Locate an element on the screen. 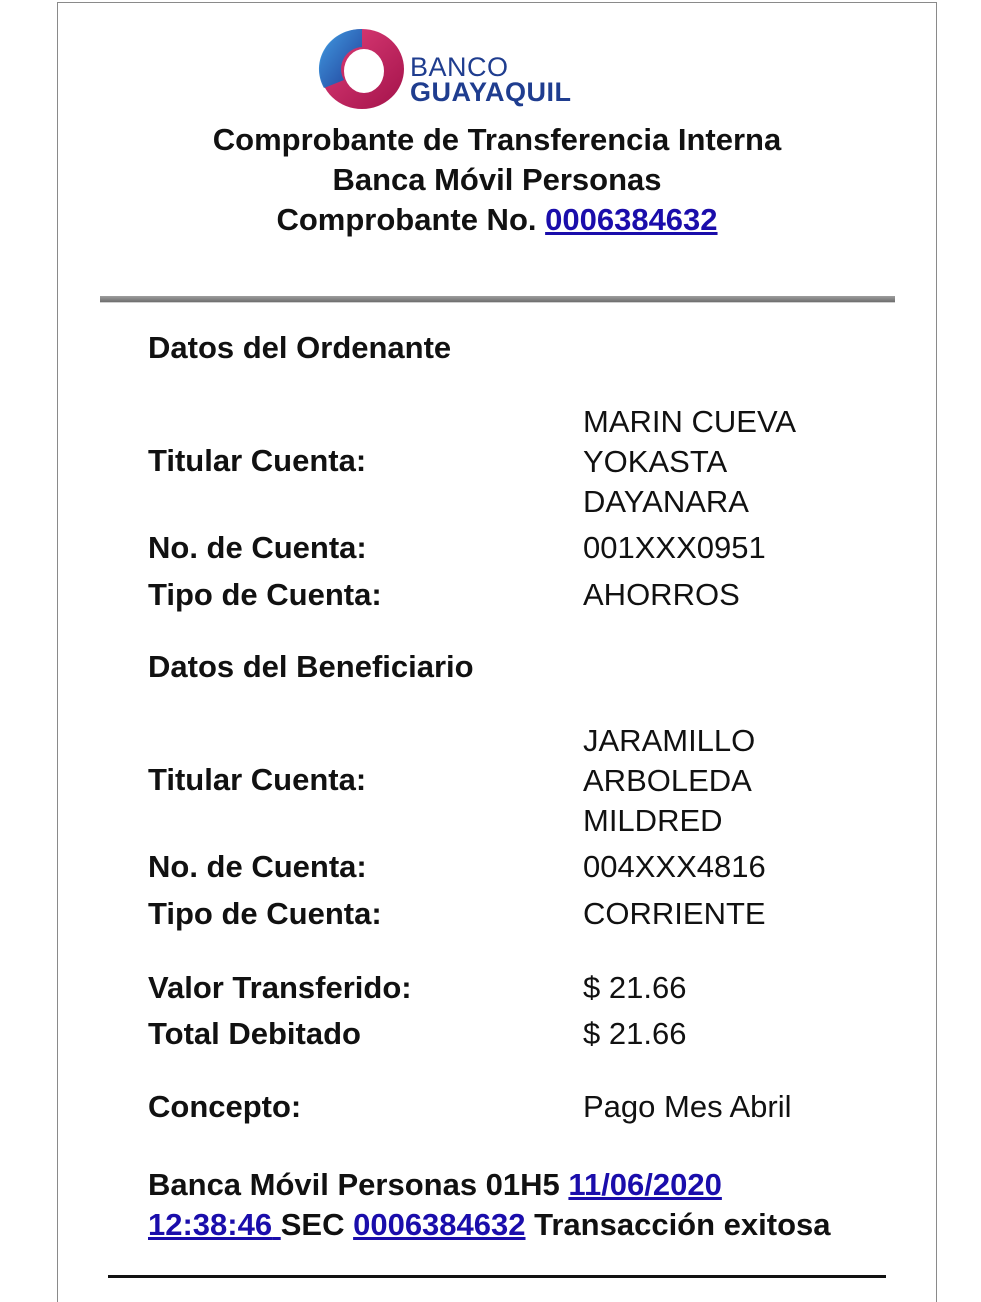  footer-date-link: 11/06/2020 is located at coordinates (644, 1184).